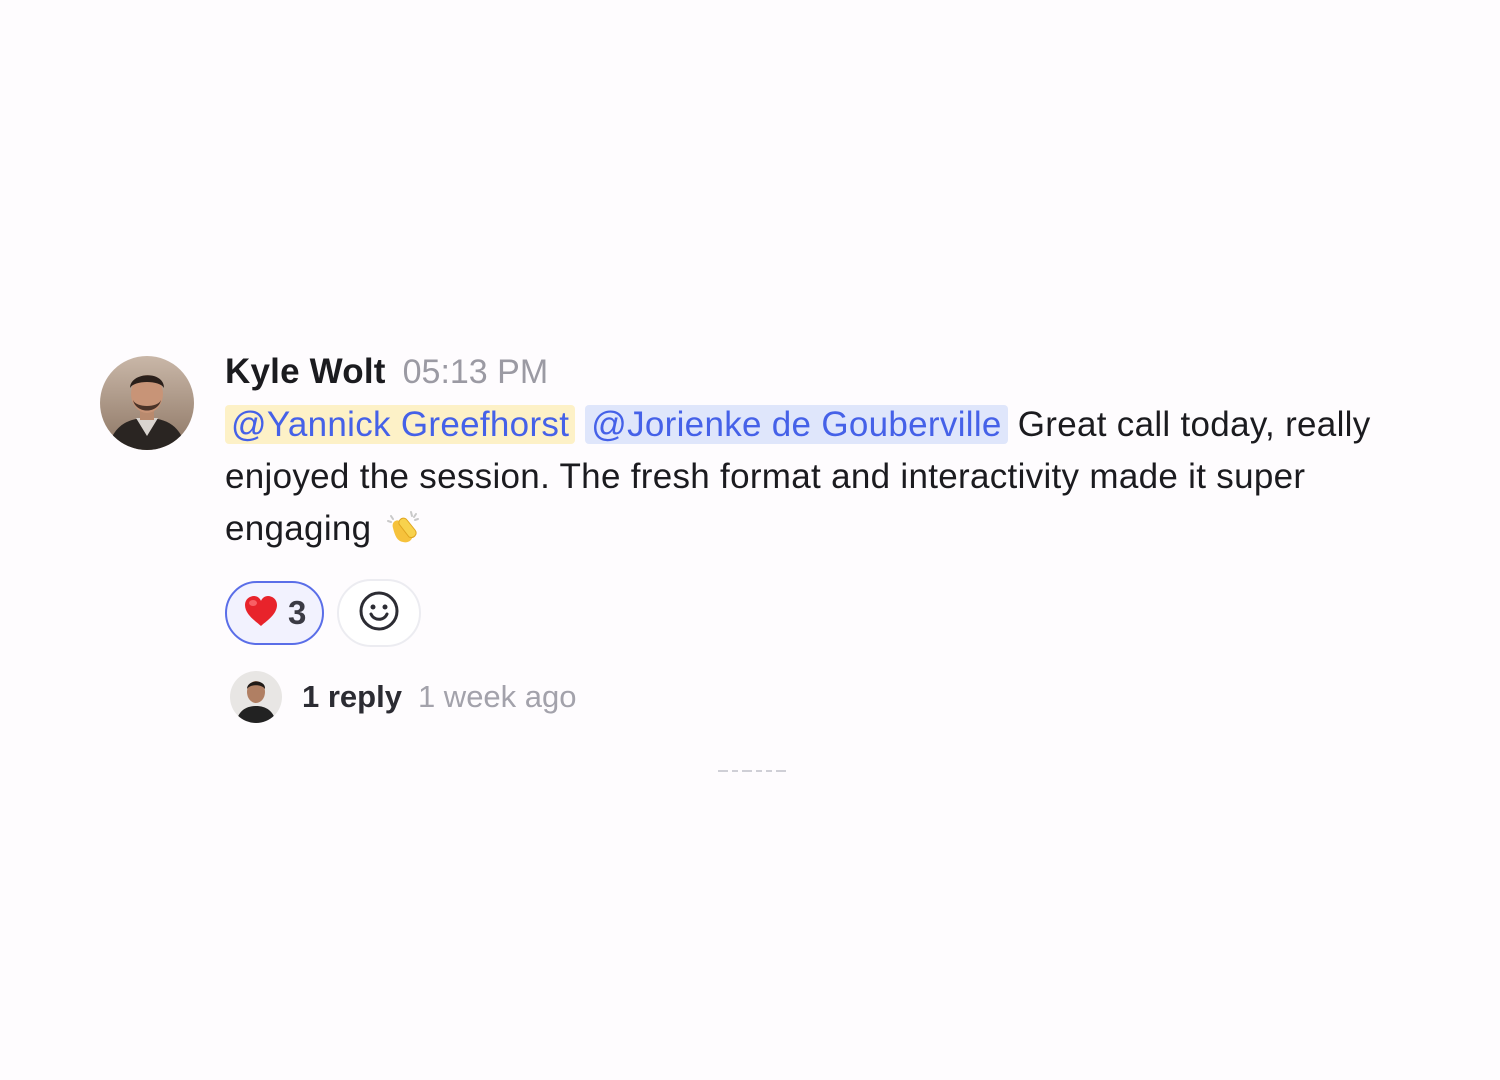 Image resolution: width=1500 pixels, height=1080 pixels. I want to click on author-avatar, so click(147, 403).